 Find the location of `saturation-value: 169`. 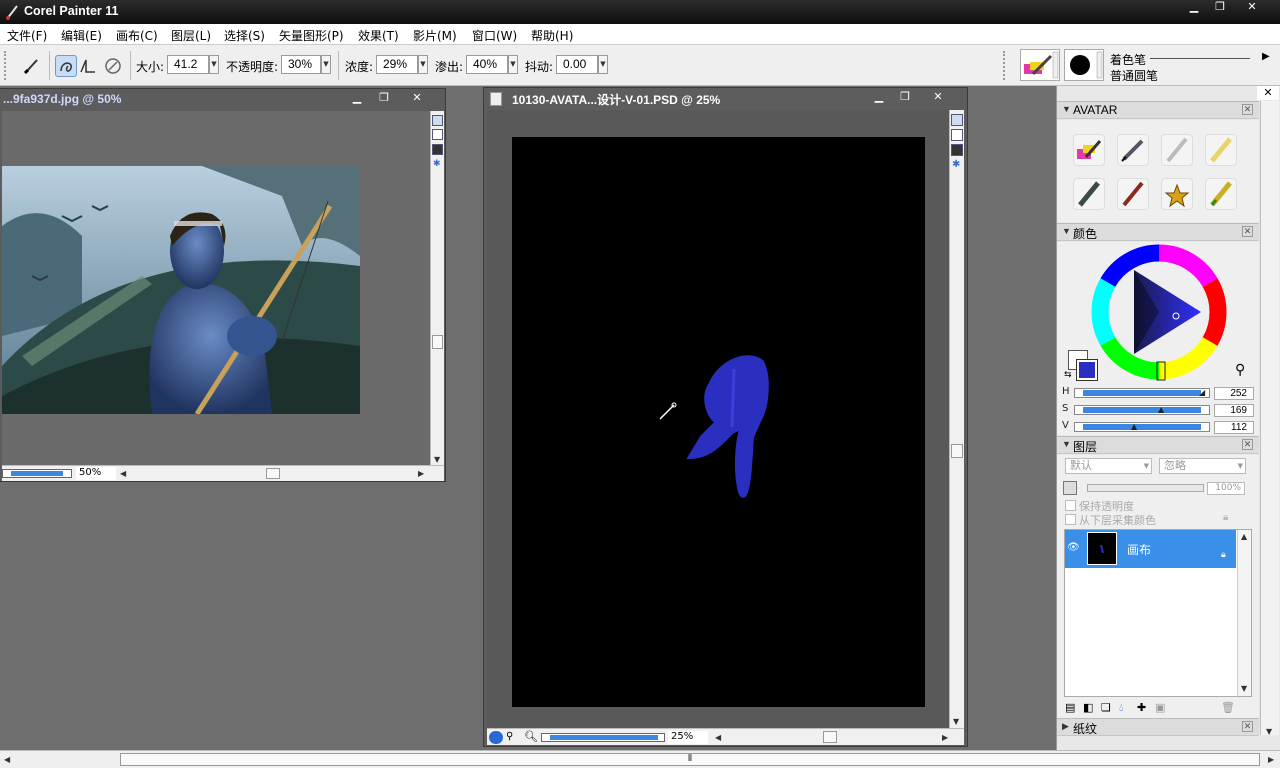

saturation-value: 169 is located at coordinates (1234, 410).